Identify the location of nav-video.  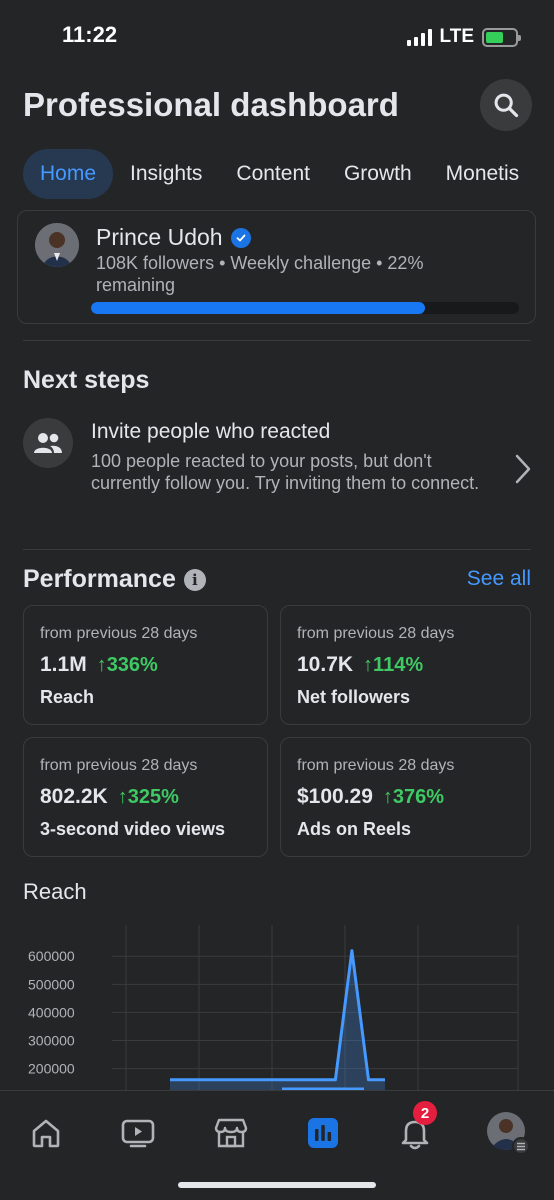
(138, 1133).